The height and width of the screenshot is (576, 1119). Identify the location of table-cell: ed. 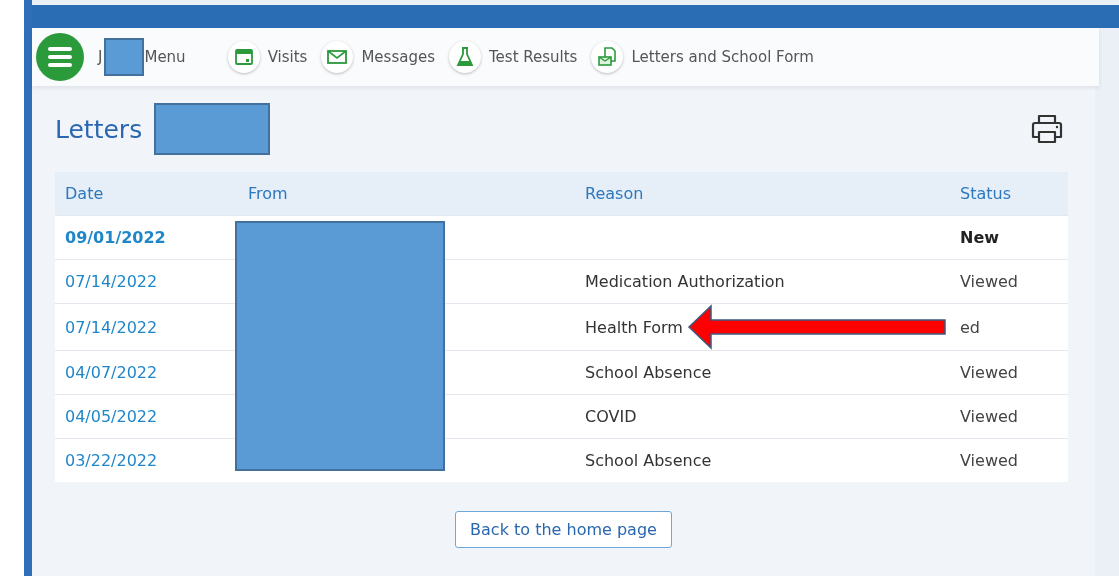
(970, 327).